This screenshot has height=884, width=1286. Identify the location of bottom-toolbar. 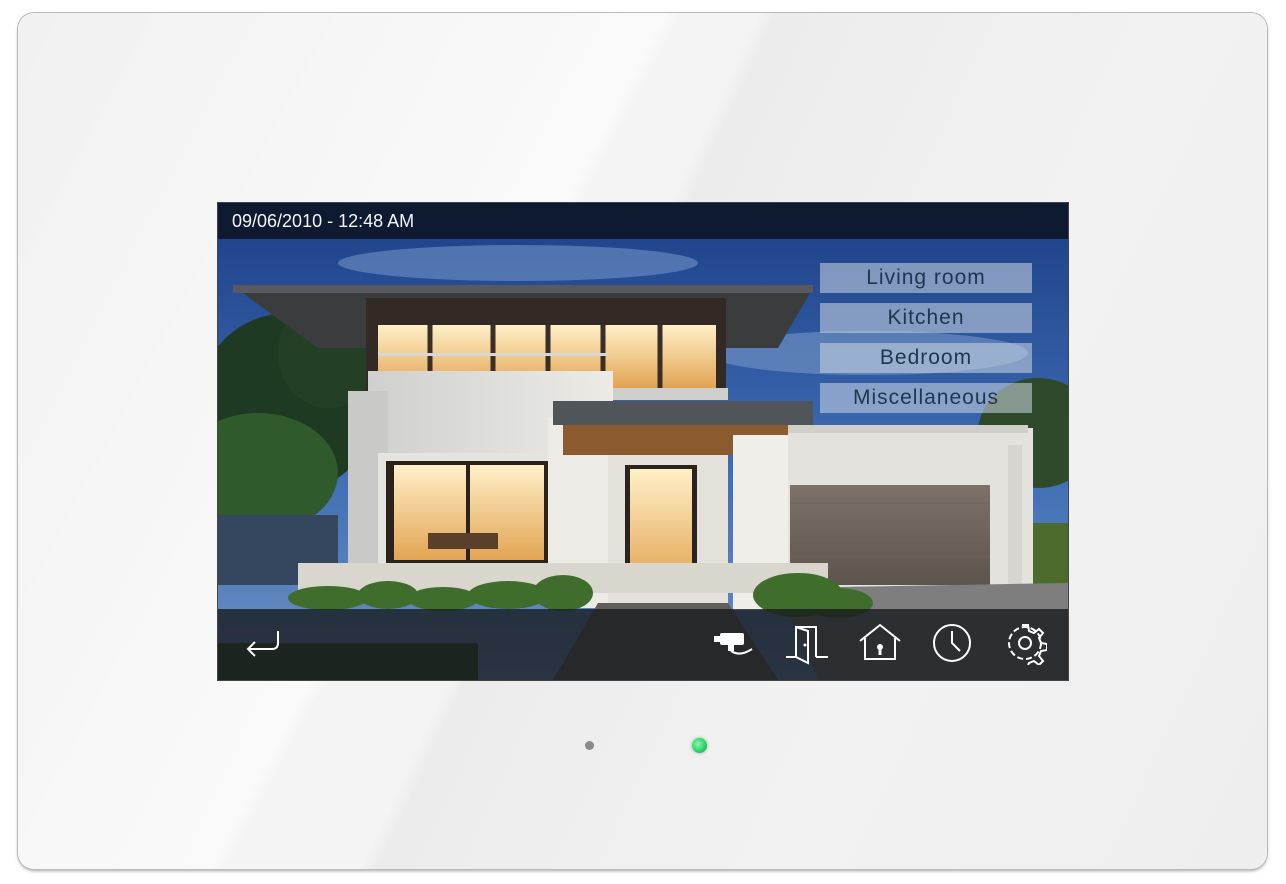
(643, 644).